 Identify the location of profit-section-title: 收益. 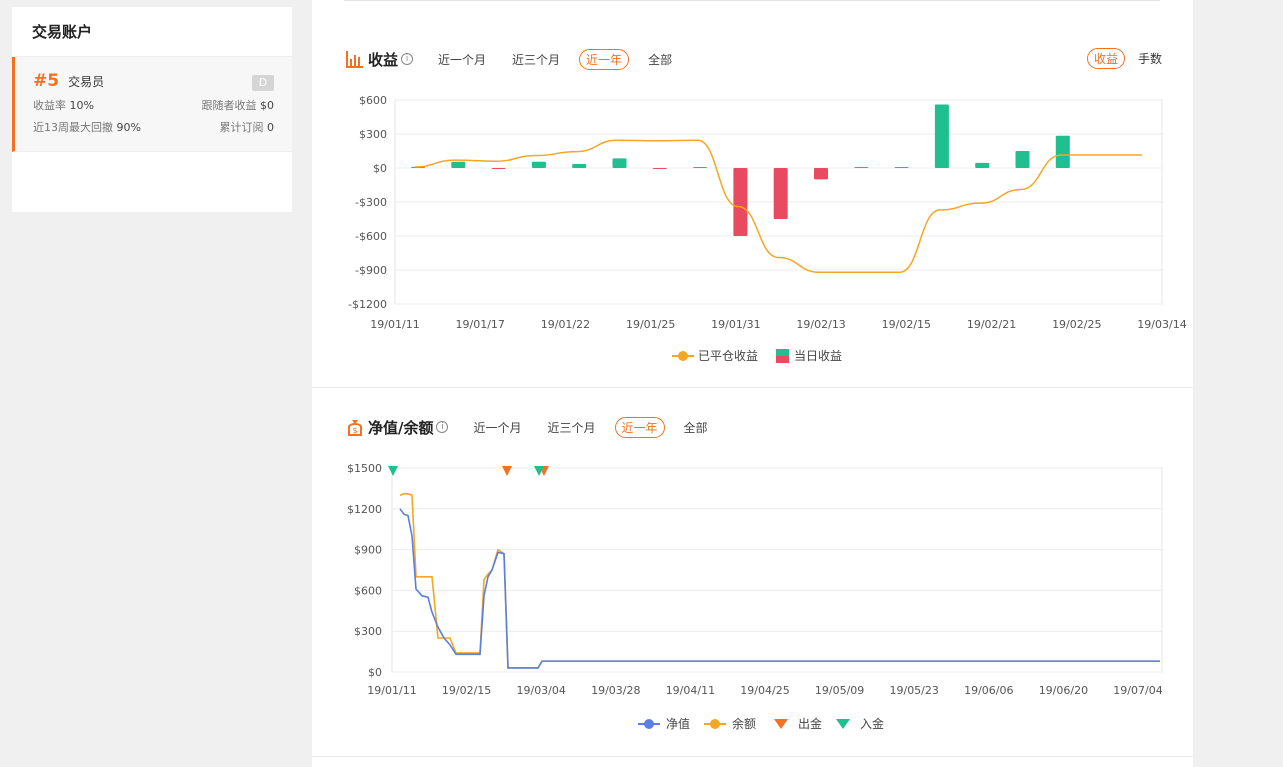
(383, 59).